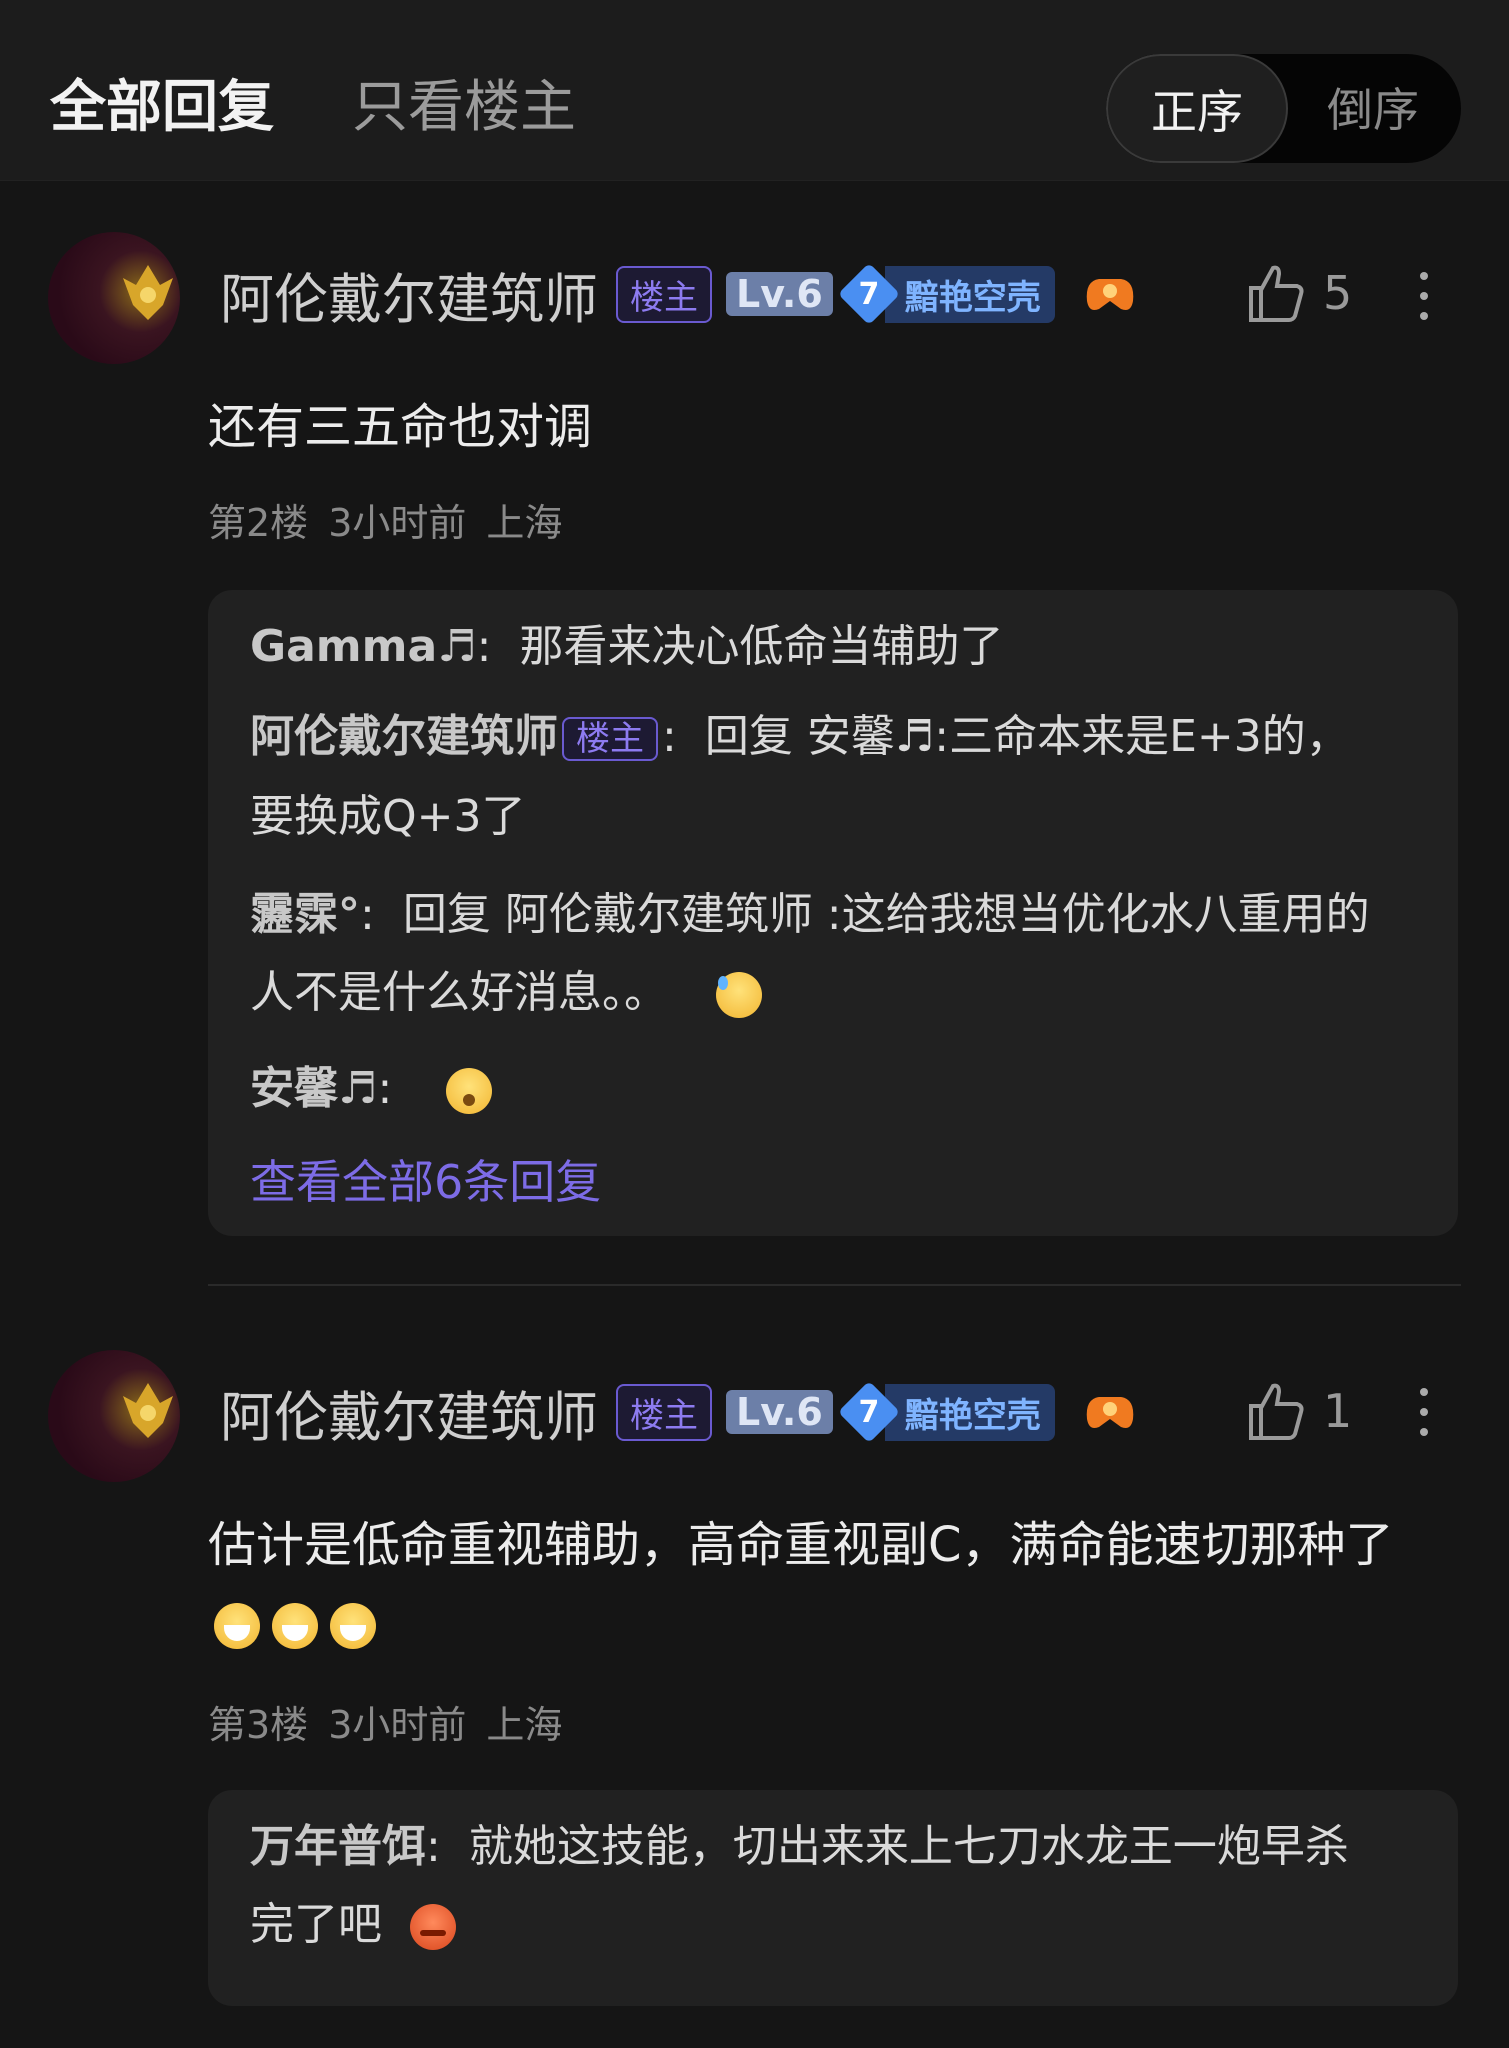 Image resolution: width=1509 pixels, height=2048 pixels. What do you see at coordinates (799, 1885) in the screenshot?
I see `reply-item: 万年普饵: 就她这技能，切出来来上七刀水龙王一炮早杀 完了吧` at bounding box center [799, 1885].